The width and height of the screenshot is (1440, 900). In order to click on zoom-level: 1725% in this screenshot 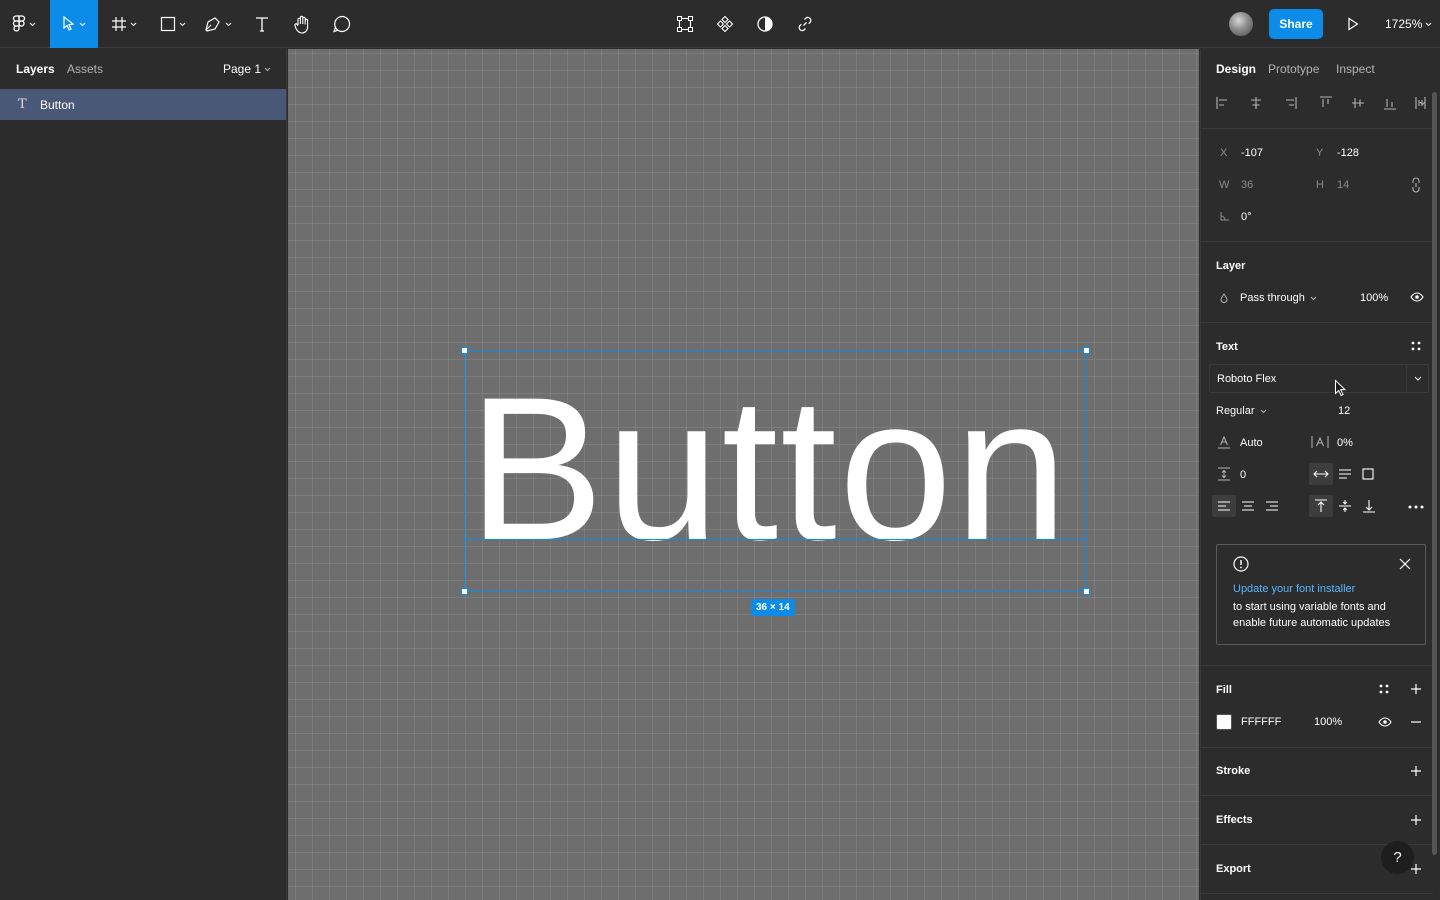, I will do `click(1404, 24)`.